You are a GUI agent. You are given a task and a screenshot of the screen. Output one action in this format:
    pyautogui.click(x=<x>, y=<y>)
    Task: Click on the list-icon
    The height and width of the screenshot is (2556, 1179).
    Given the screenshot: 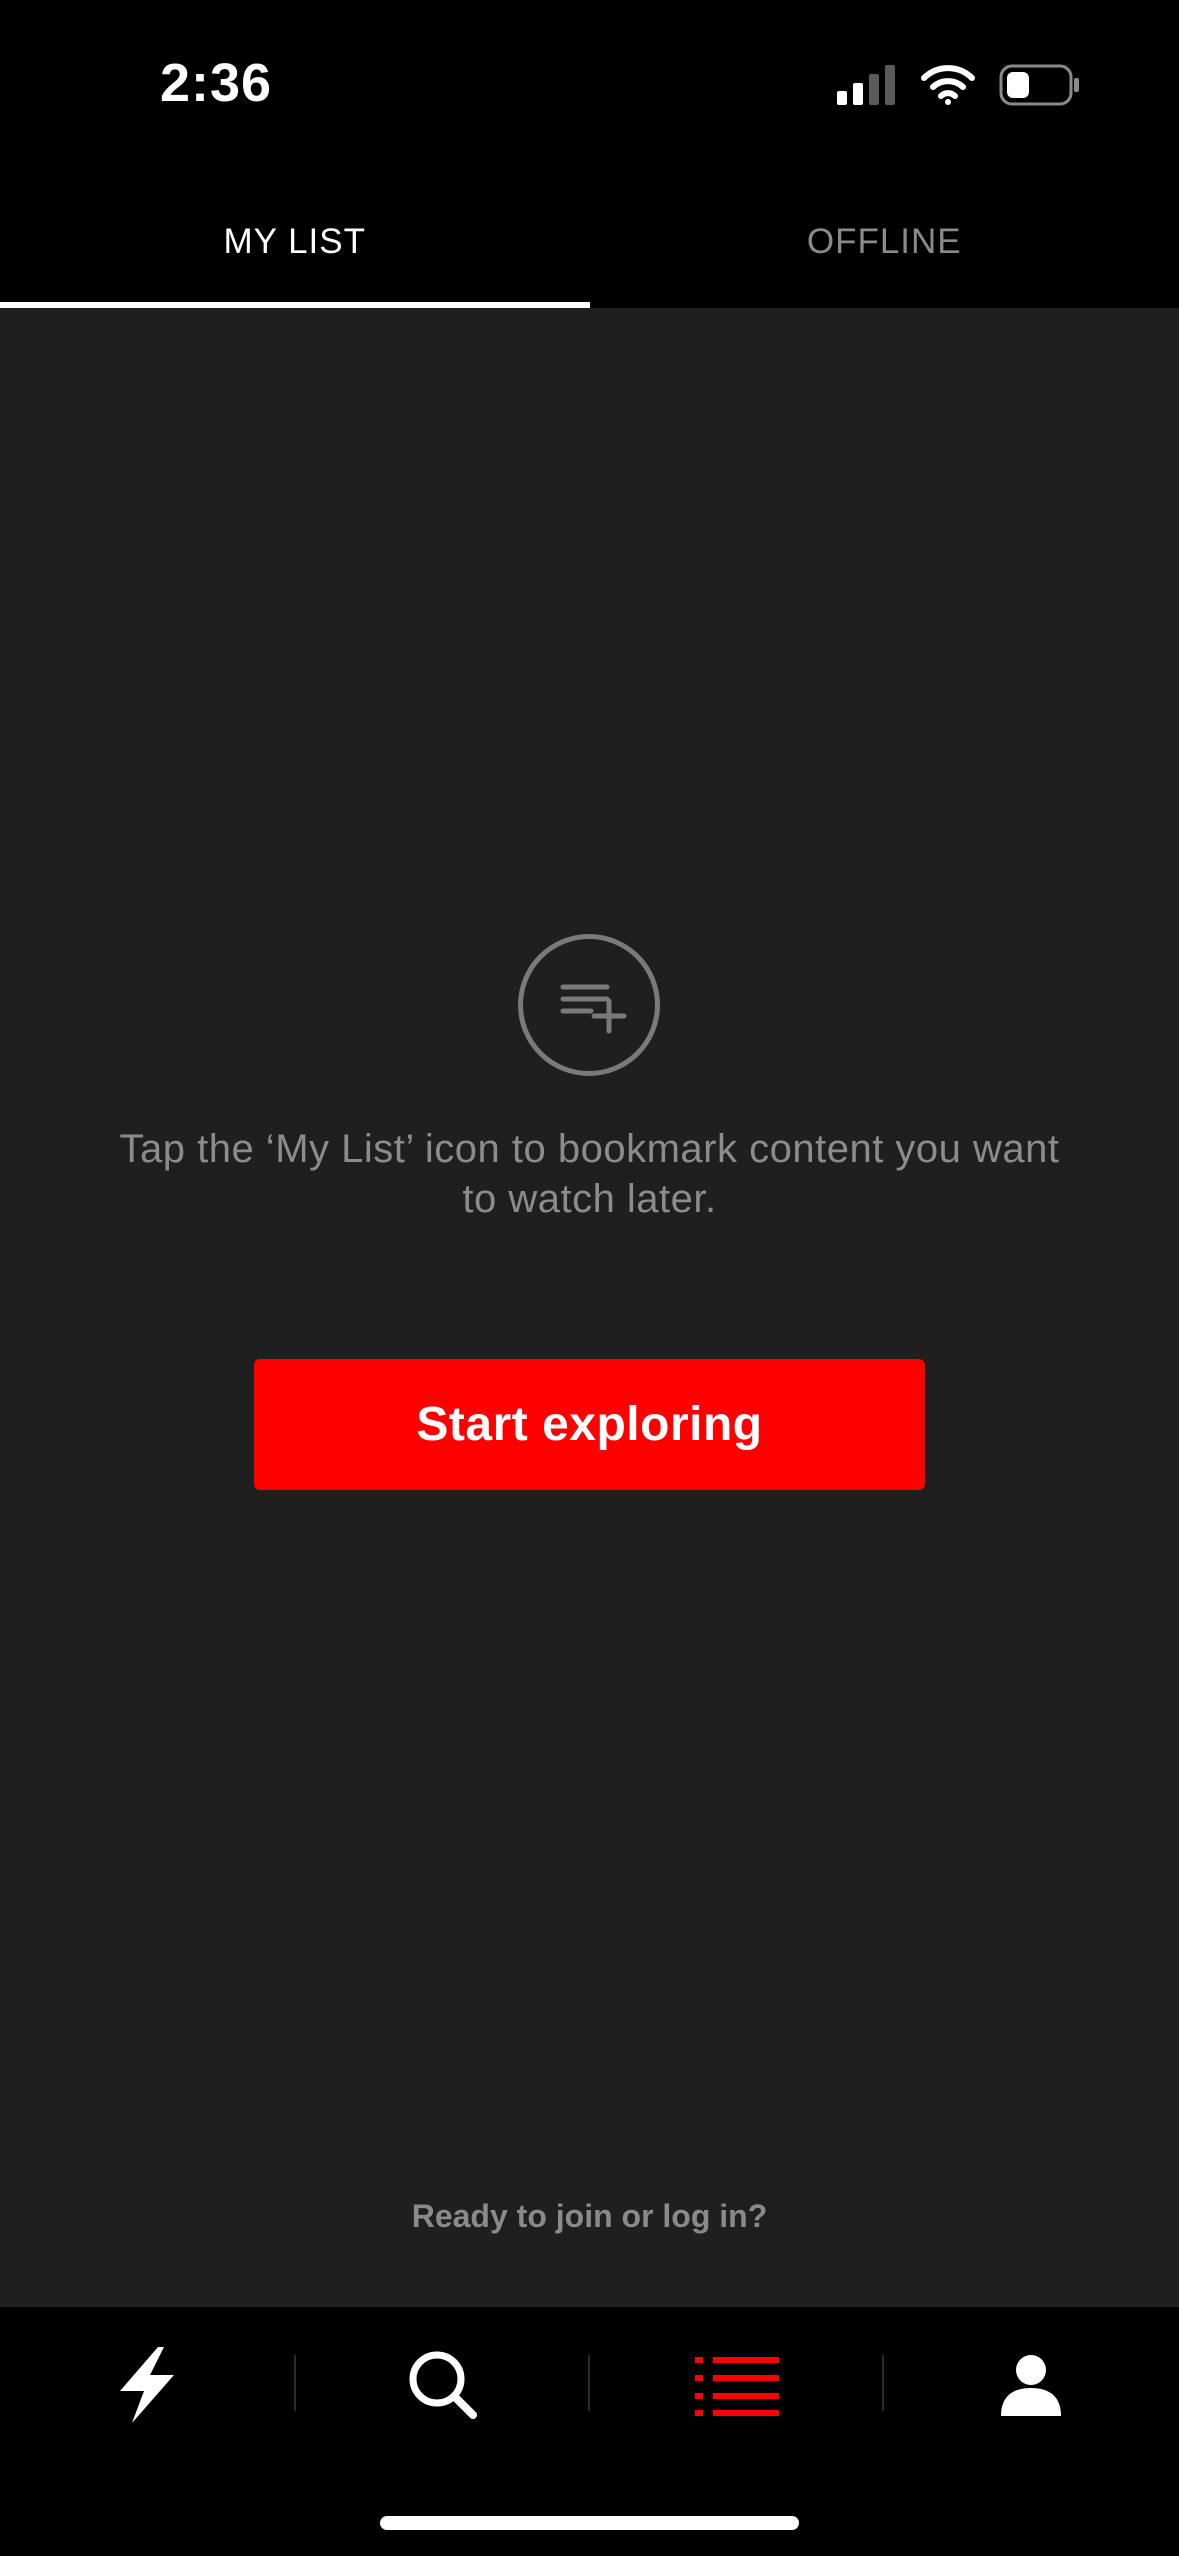 What is the action you would take?
    pyautogui.click(x=737, y=2387)
    